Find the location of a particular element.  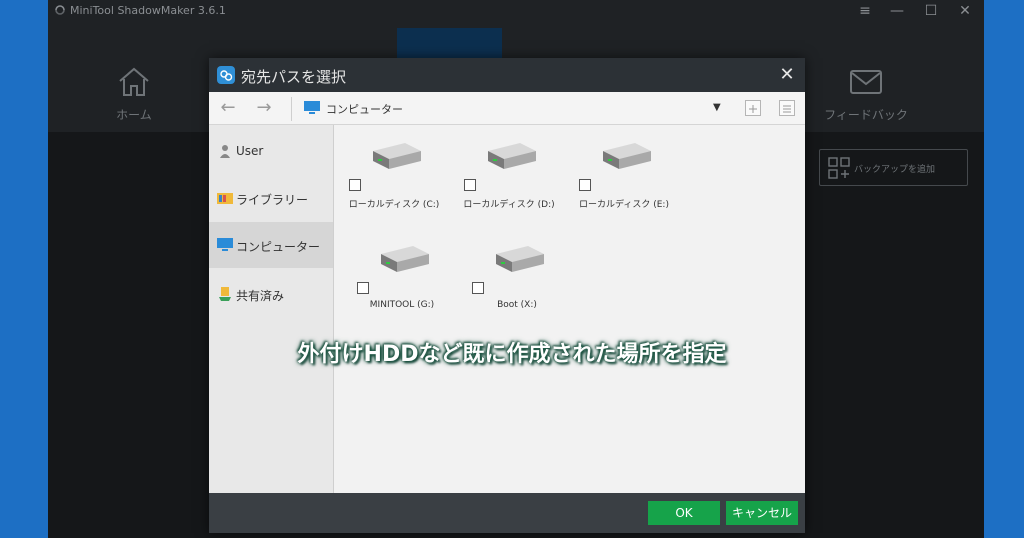

dialog-toolbar: ← → コンピューター ▼ is located at coordinates (507, 108).